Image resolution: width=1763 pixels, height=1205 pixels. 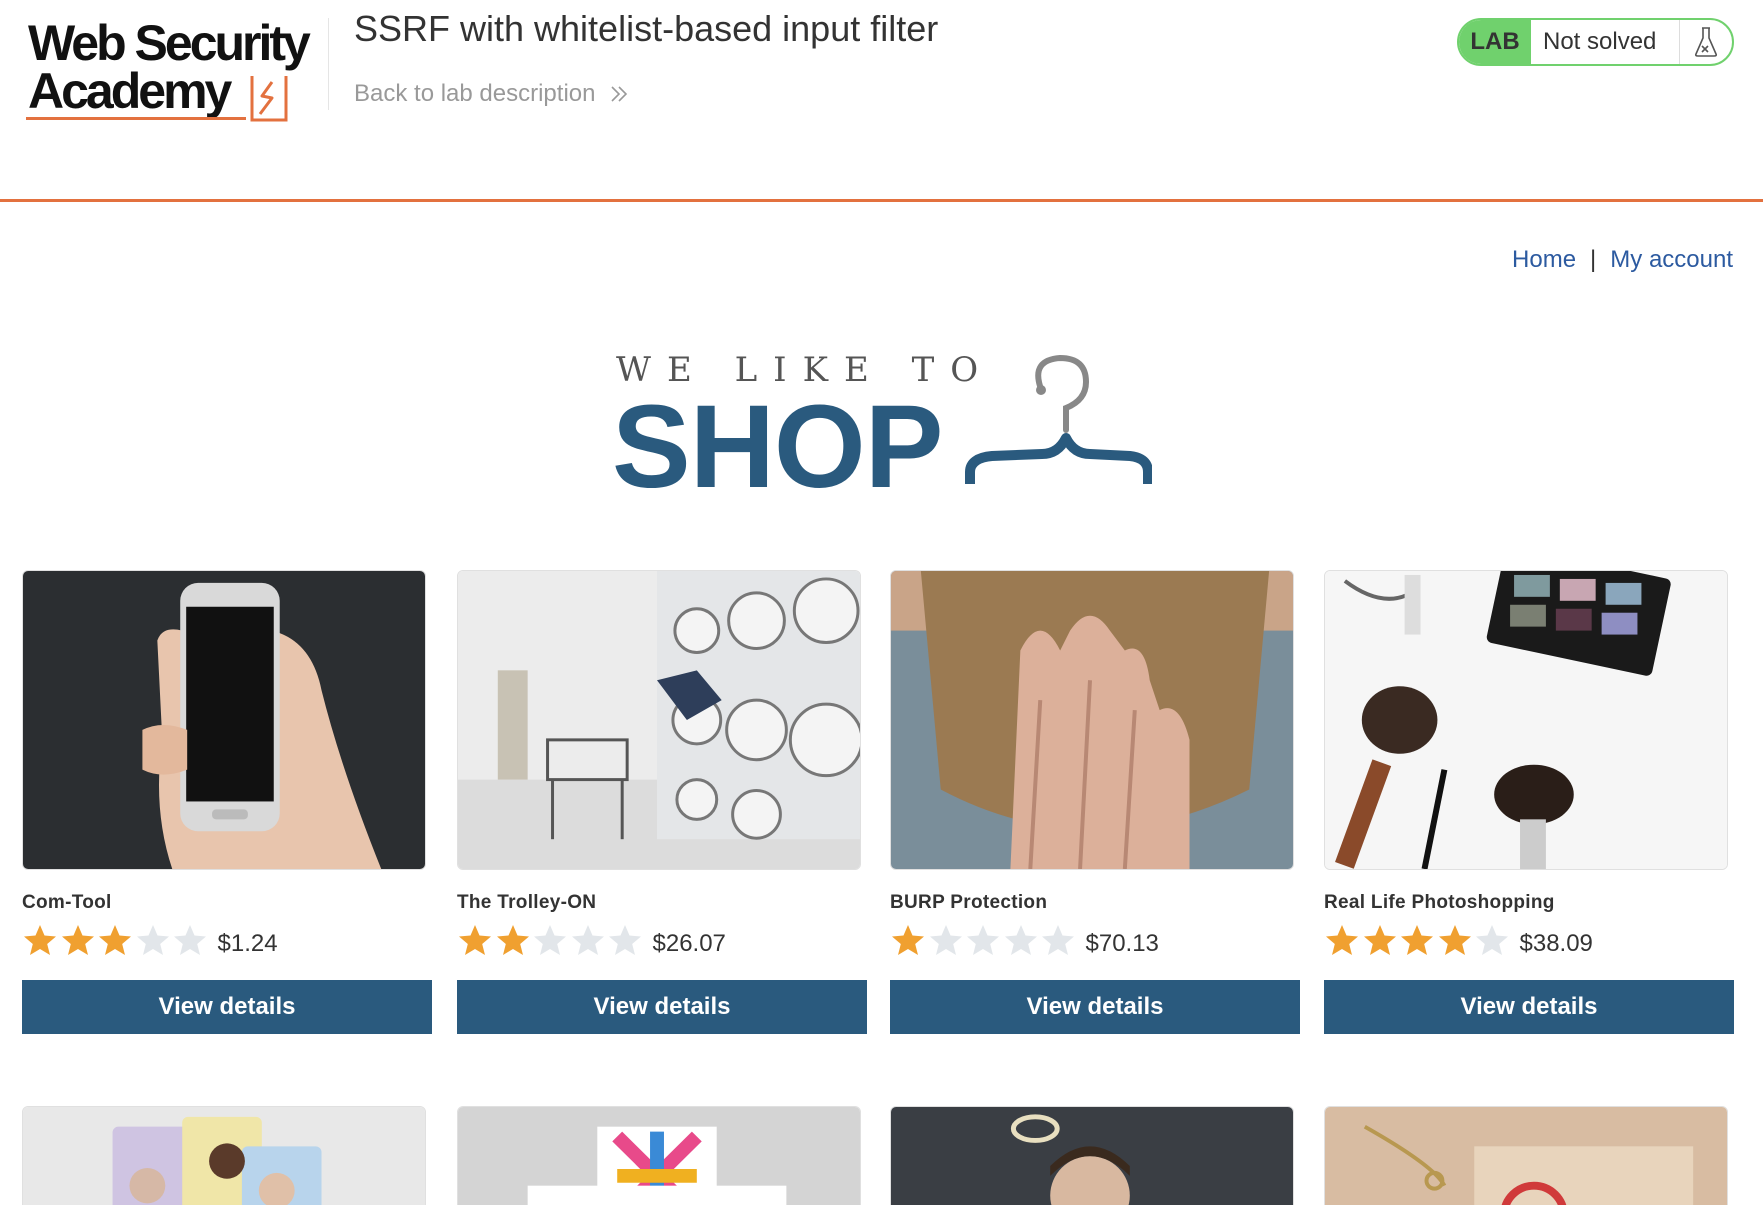 I want to click on web-security-academy-logo: Web Security Academy, so click(x=174, y=69).